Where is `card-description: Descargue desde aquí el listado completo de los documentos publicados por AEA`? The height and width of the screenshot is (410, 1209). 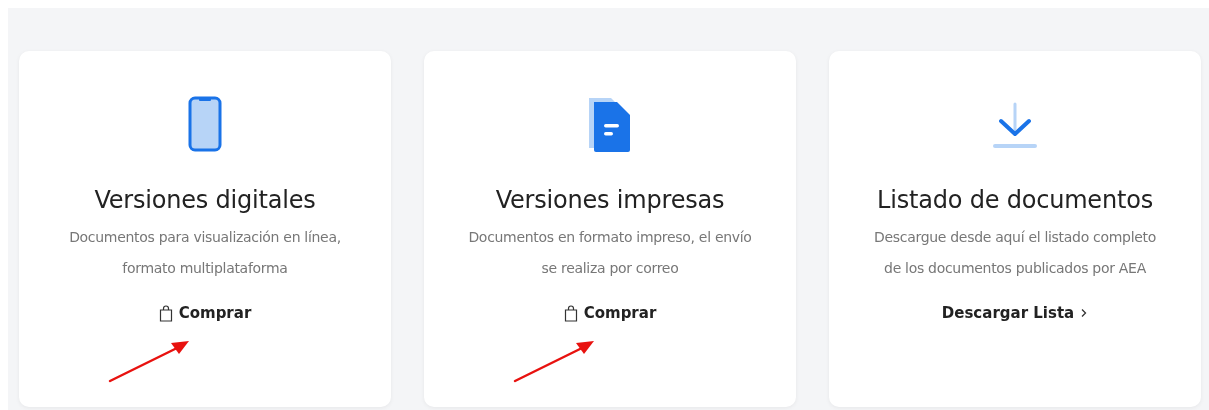 card-description: Descargue desde aquí el listado completo de los documentos publicados por AEA is located at coordinates (1015, 253).